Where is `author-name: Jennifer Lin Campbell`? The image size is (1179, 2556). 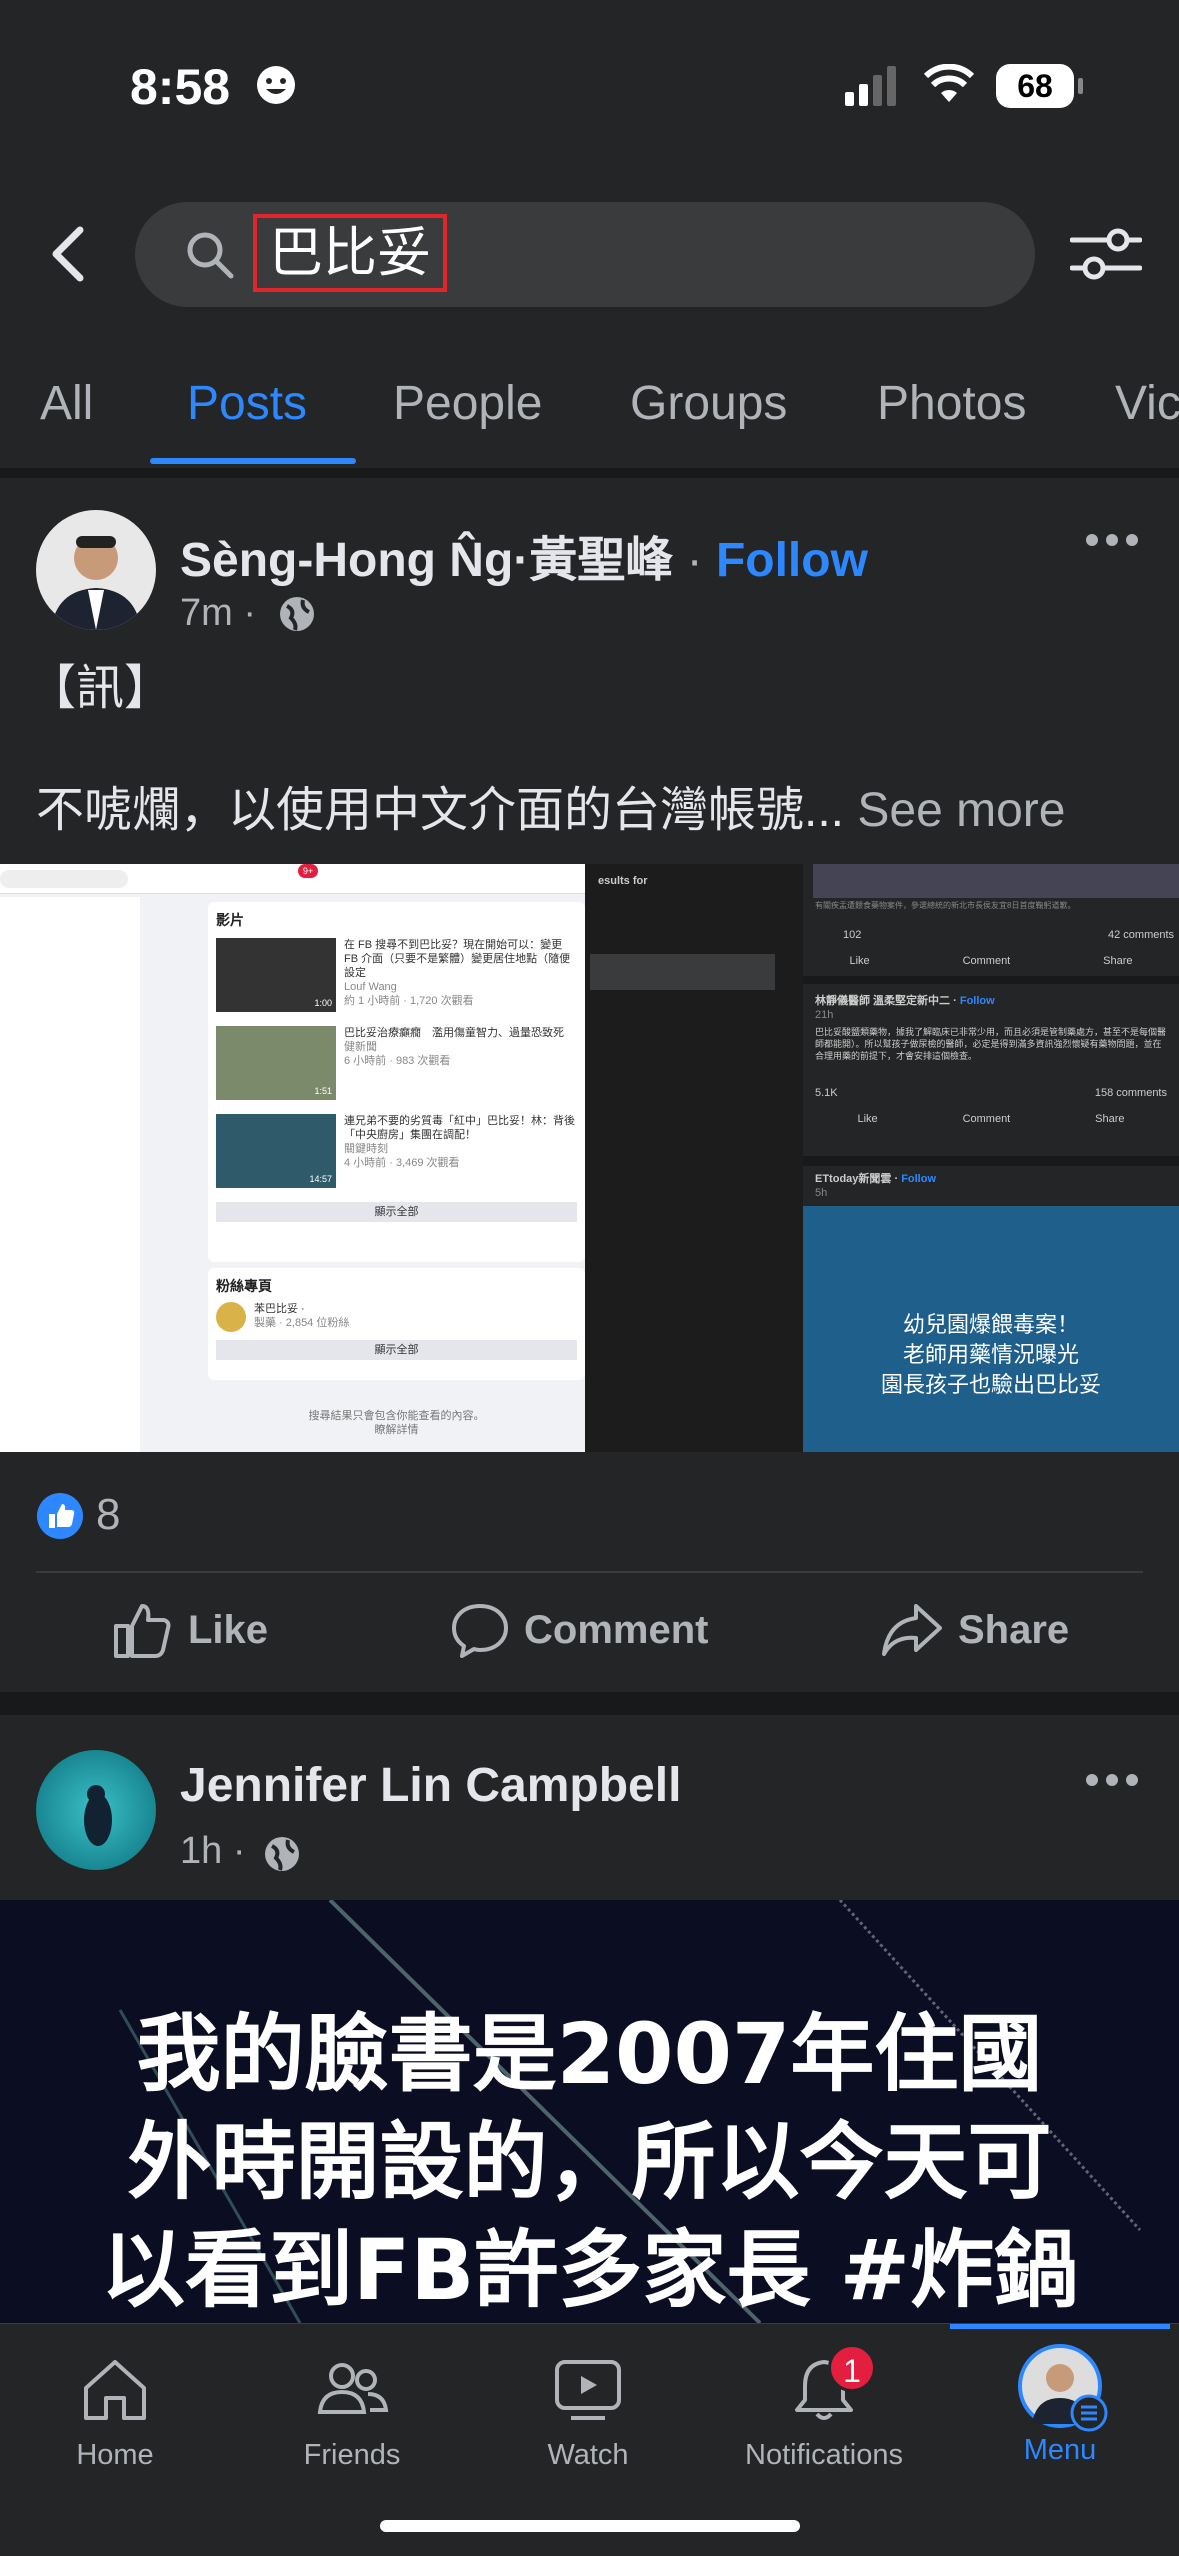
author-name: Jennifer Lin Campbell is located at coordinates (430, 1785).